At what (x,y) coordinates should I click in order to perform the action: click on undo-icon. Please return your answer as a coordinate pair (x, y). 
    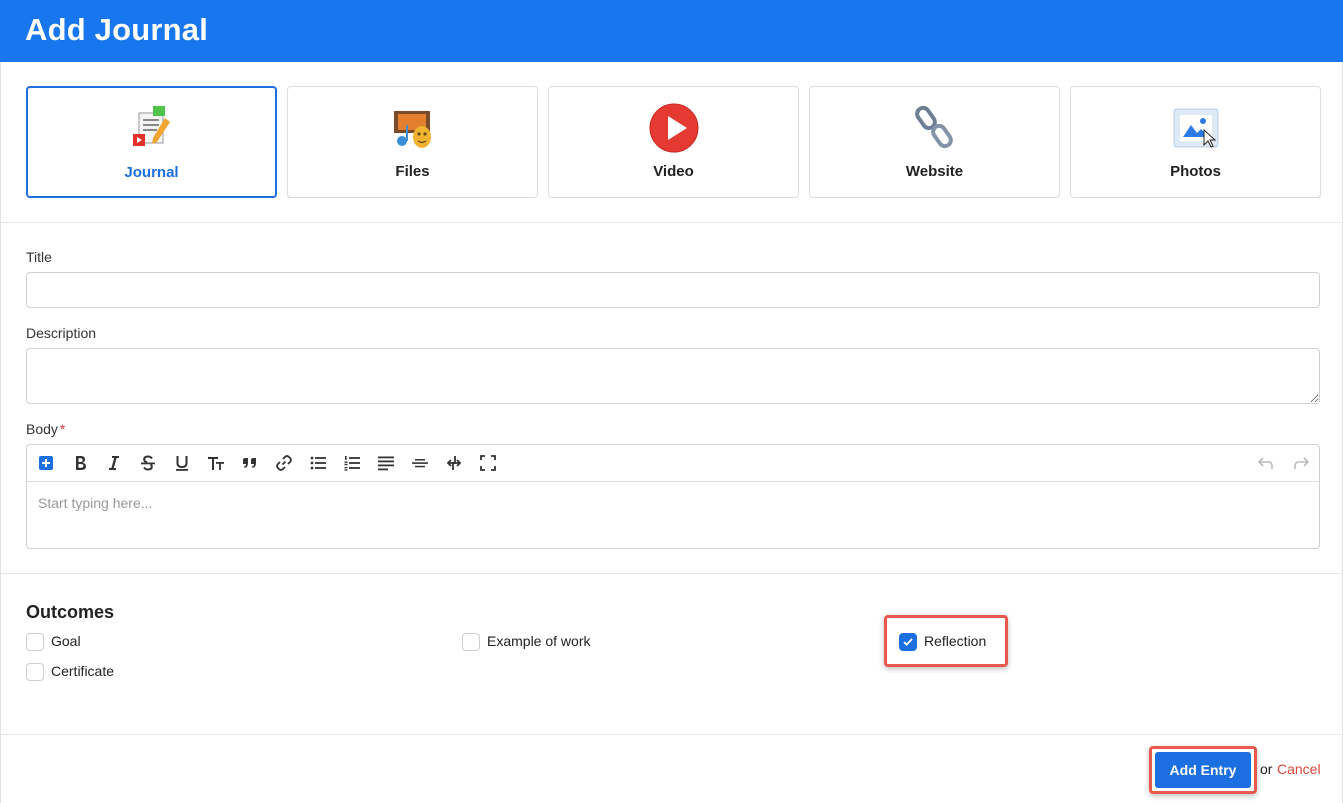
    Looking at the image, I should click on (1266, 463).